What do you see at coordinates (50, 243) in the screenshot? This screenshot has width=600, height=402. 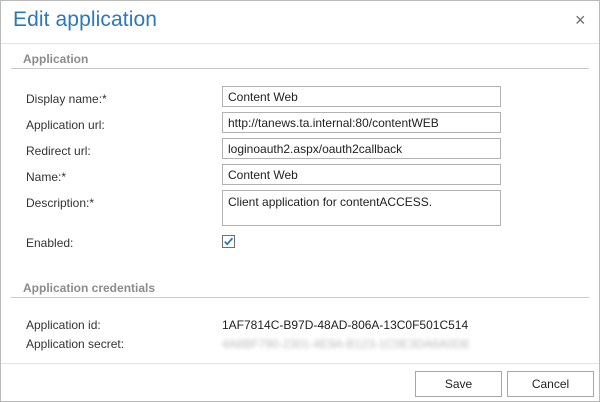 I see `enabled-label: Enabled:` at bounding box center [50, 243].